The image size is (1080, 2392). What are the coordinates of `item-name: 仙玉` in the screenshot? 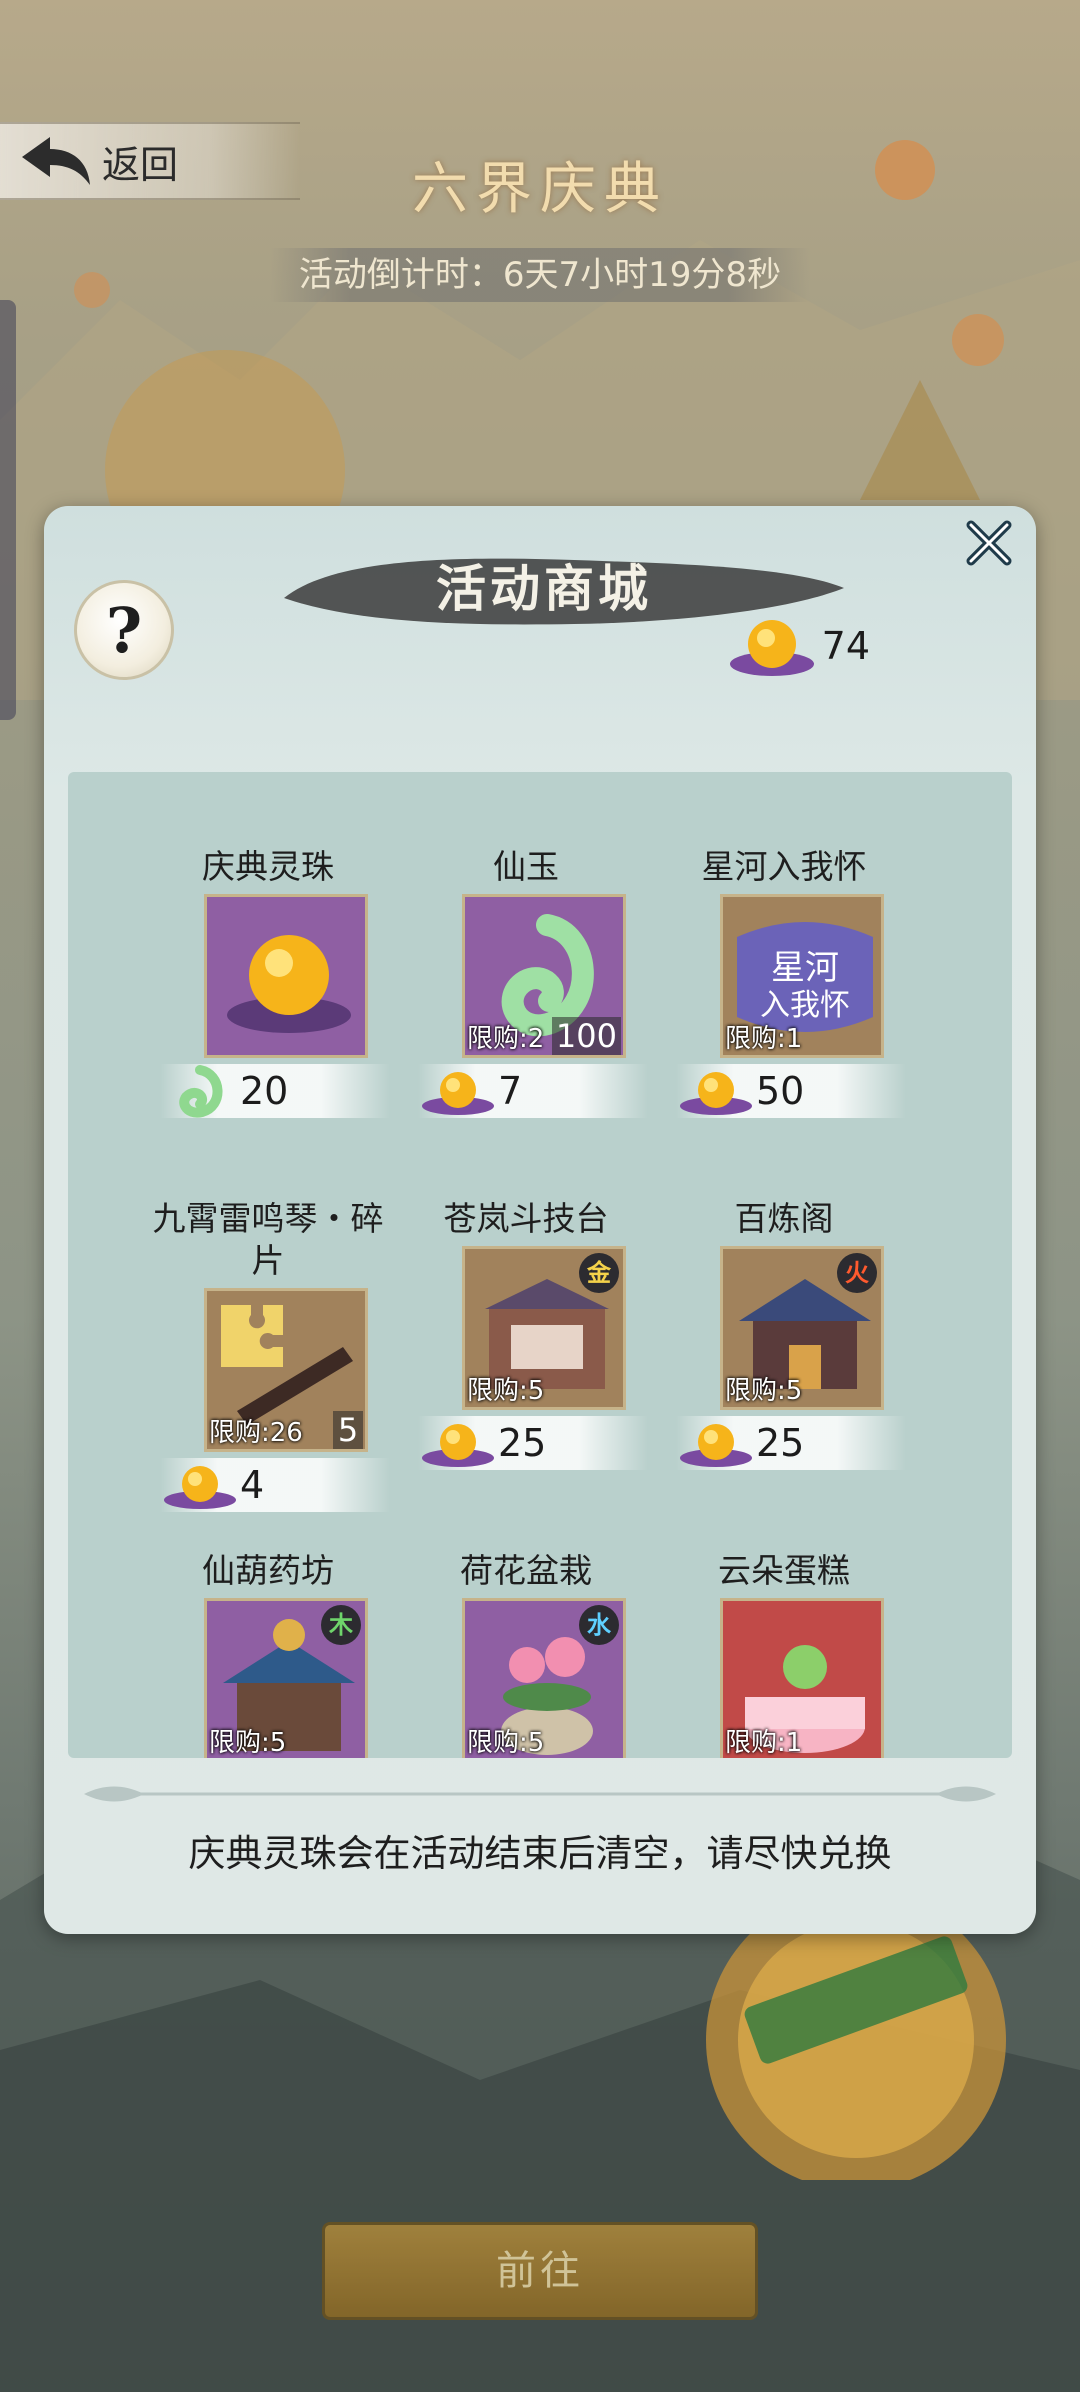 It's located at (526, 866).